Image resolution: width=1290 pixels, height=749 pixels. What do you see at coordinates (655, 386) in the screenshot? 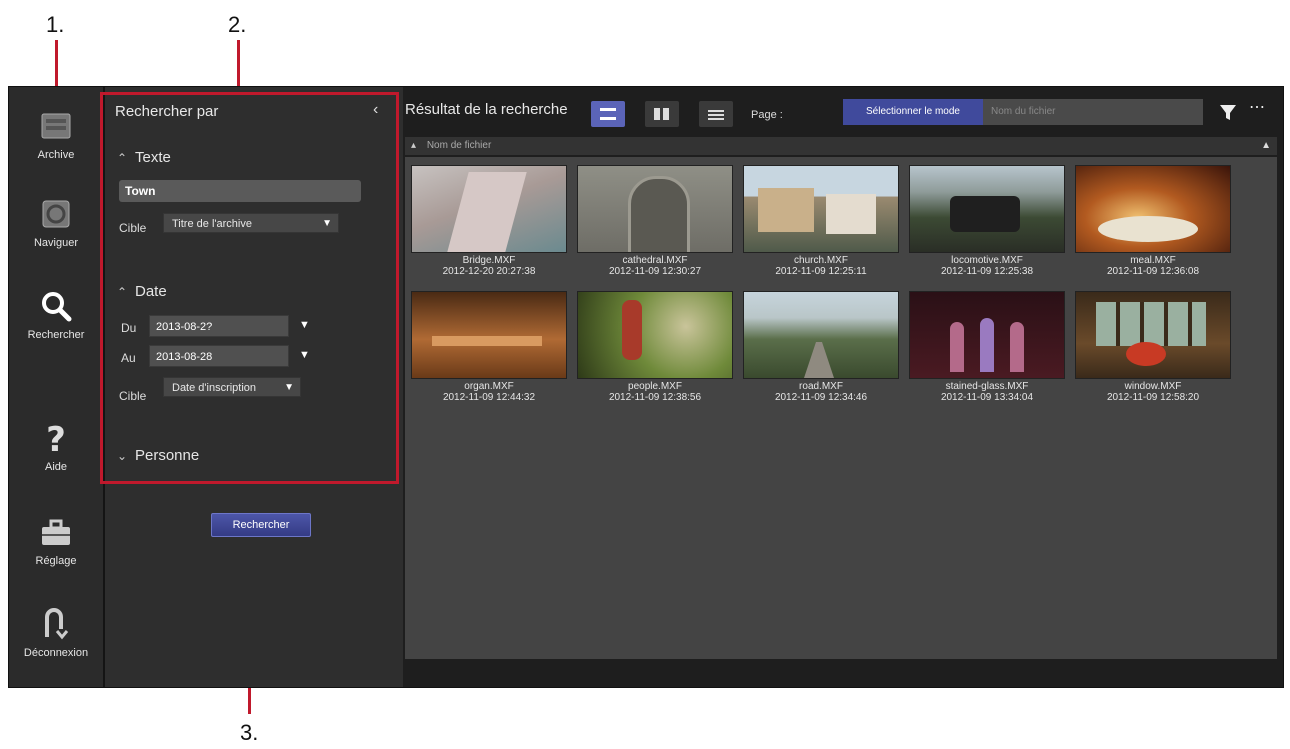
I see `result-item-name: people.MXF` at bounding box center [655, 386].